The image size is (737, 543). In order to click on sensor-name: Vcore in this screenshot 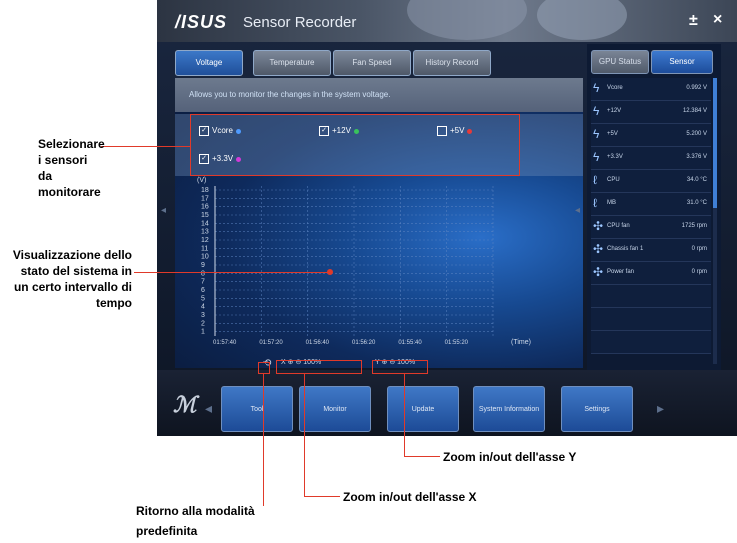, I will do `click(615, 88)`.